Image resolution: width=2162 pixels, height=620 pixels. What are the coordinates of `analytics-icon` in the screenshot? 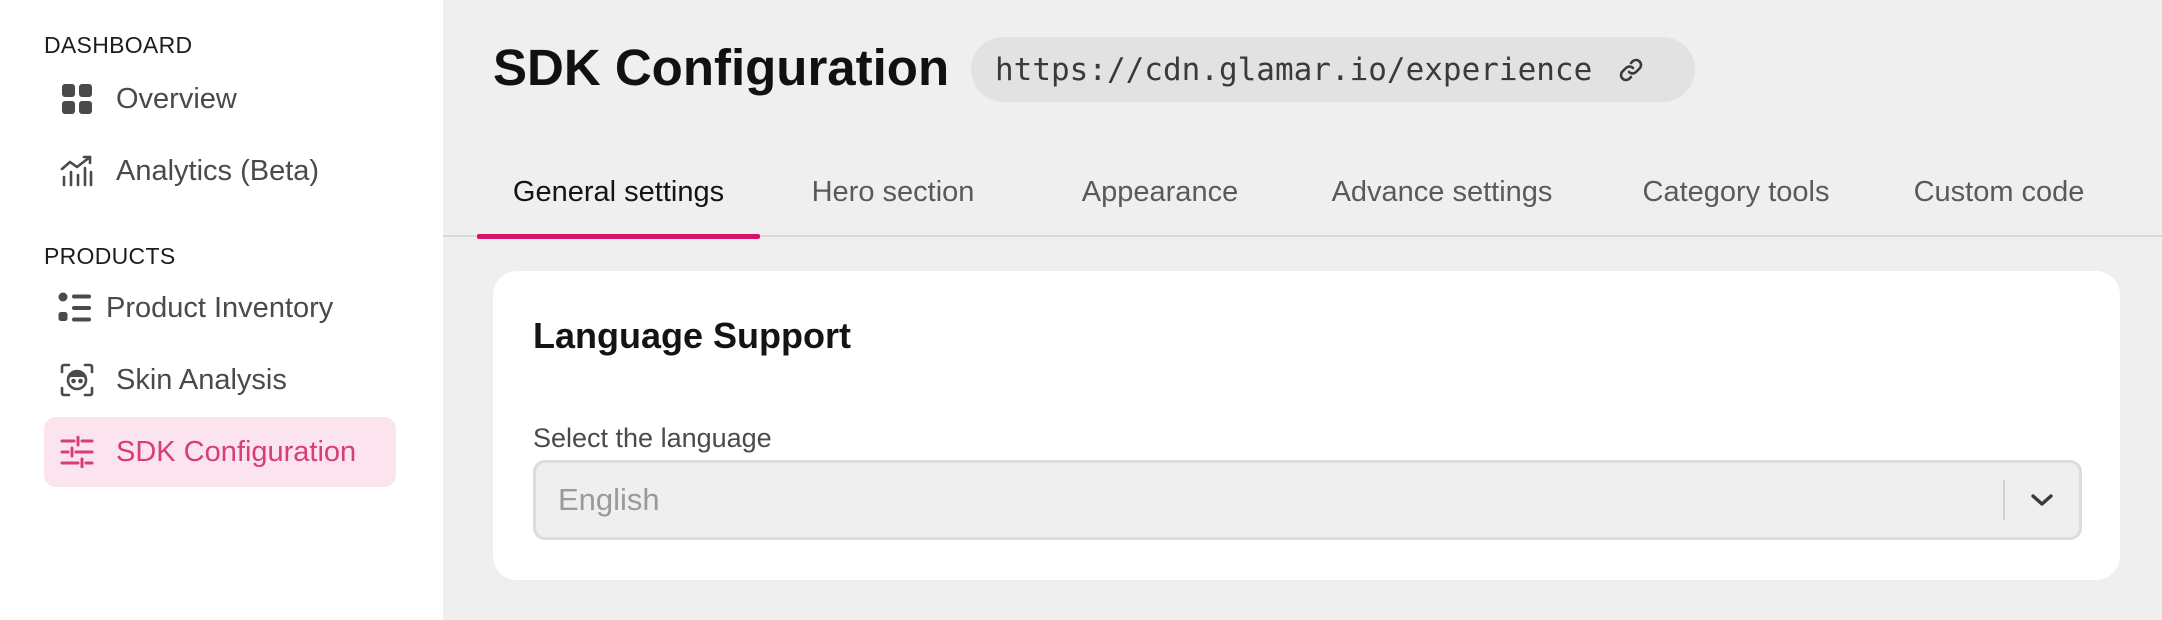 It's located at (77, 171).